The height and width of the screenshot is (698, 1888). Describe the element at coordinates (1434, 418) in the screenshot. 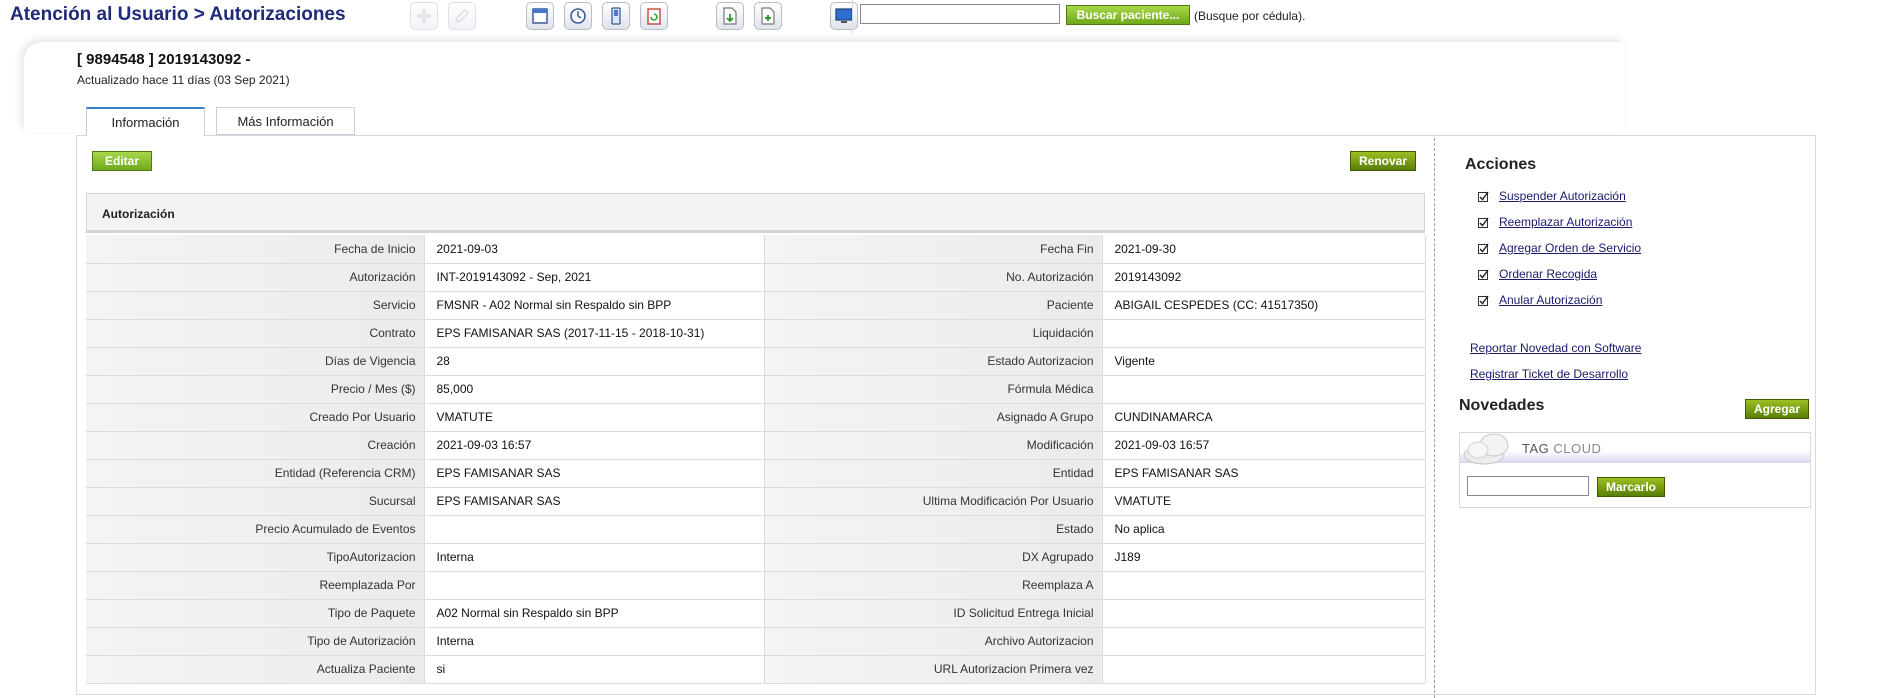

I see `panel-divider` at that location.